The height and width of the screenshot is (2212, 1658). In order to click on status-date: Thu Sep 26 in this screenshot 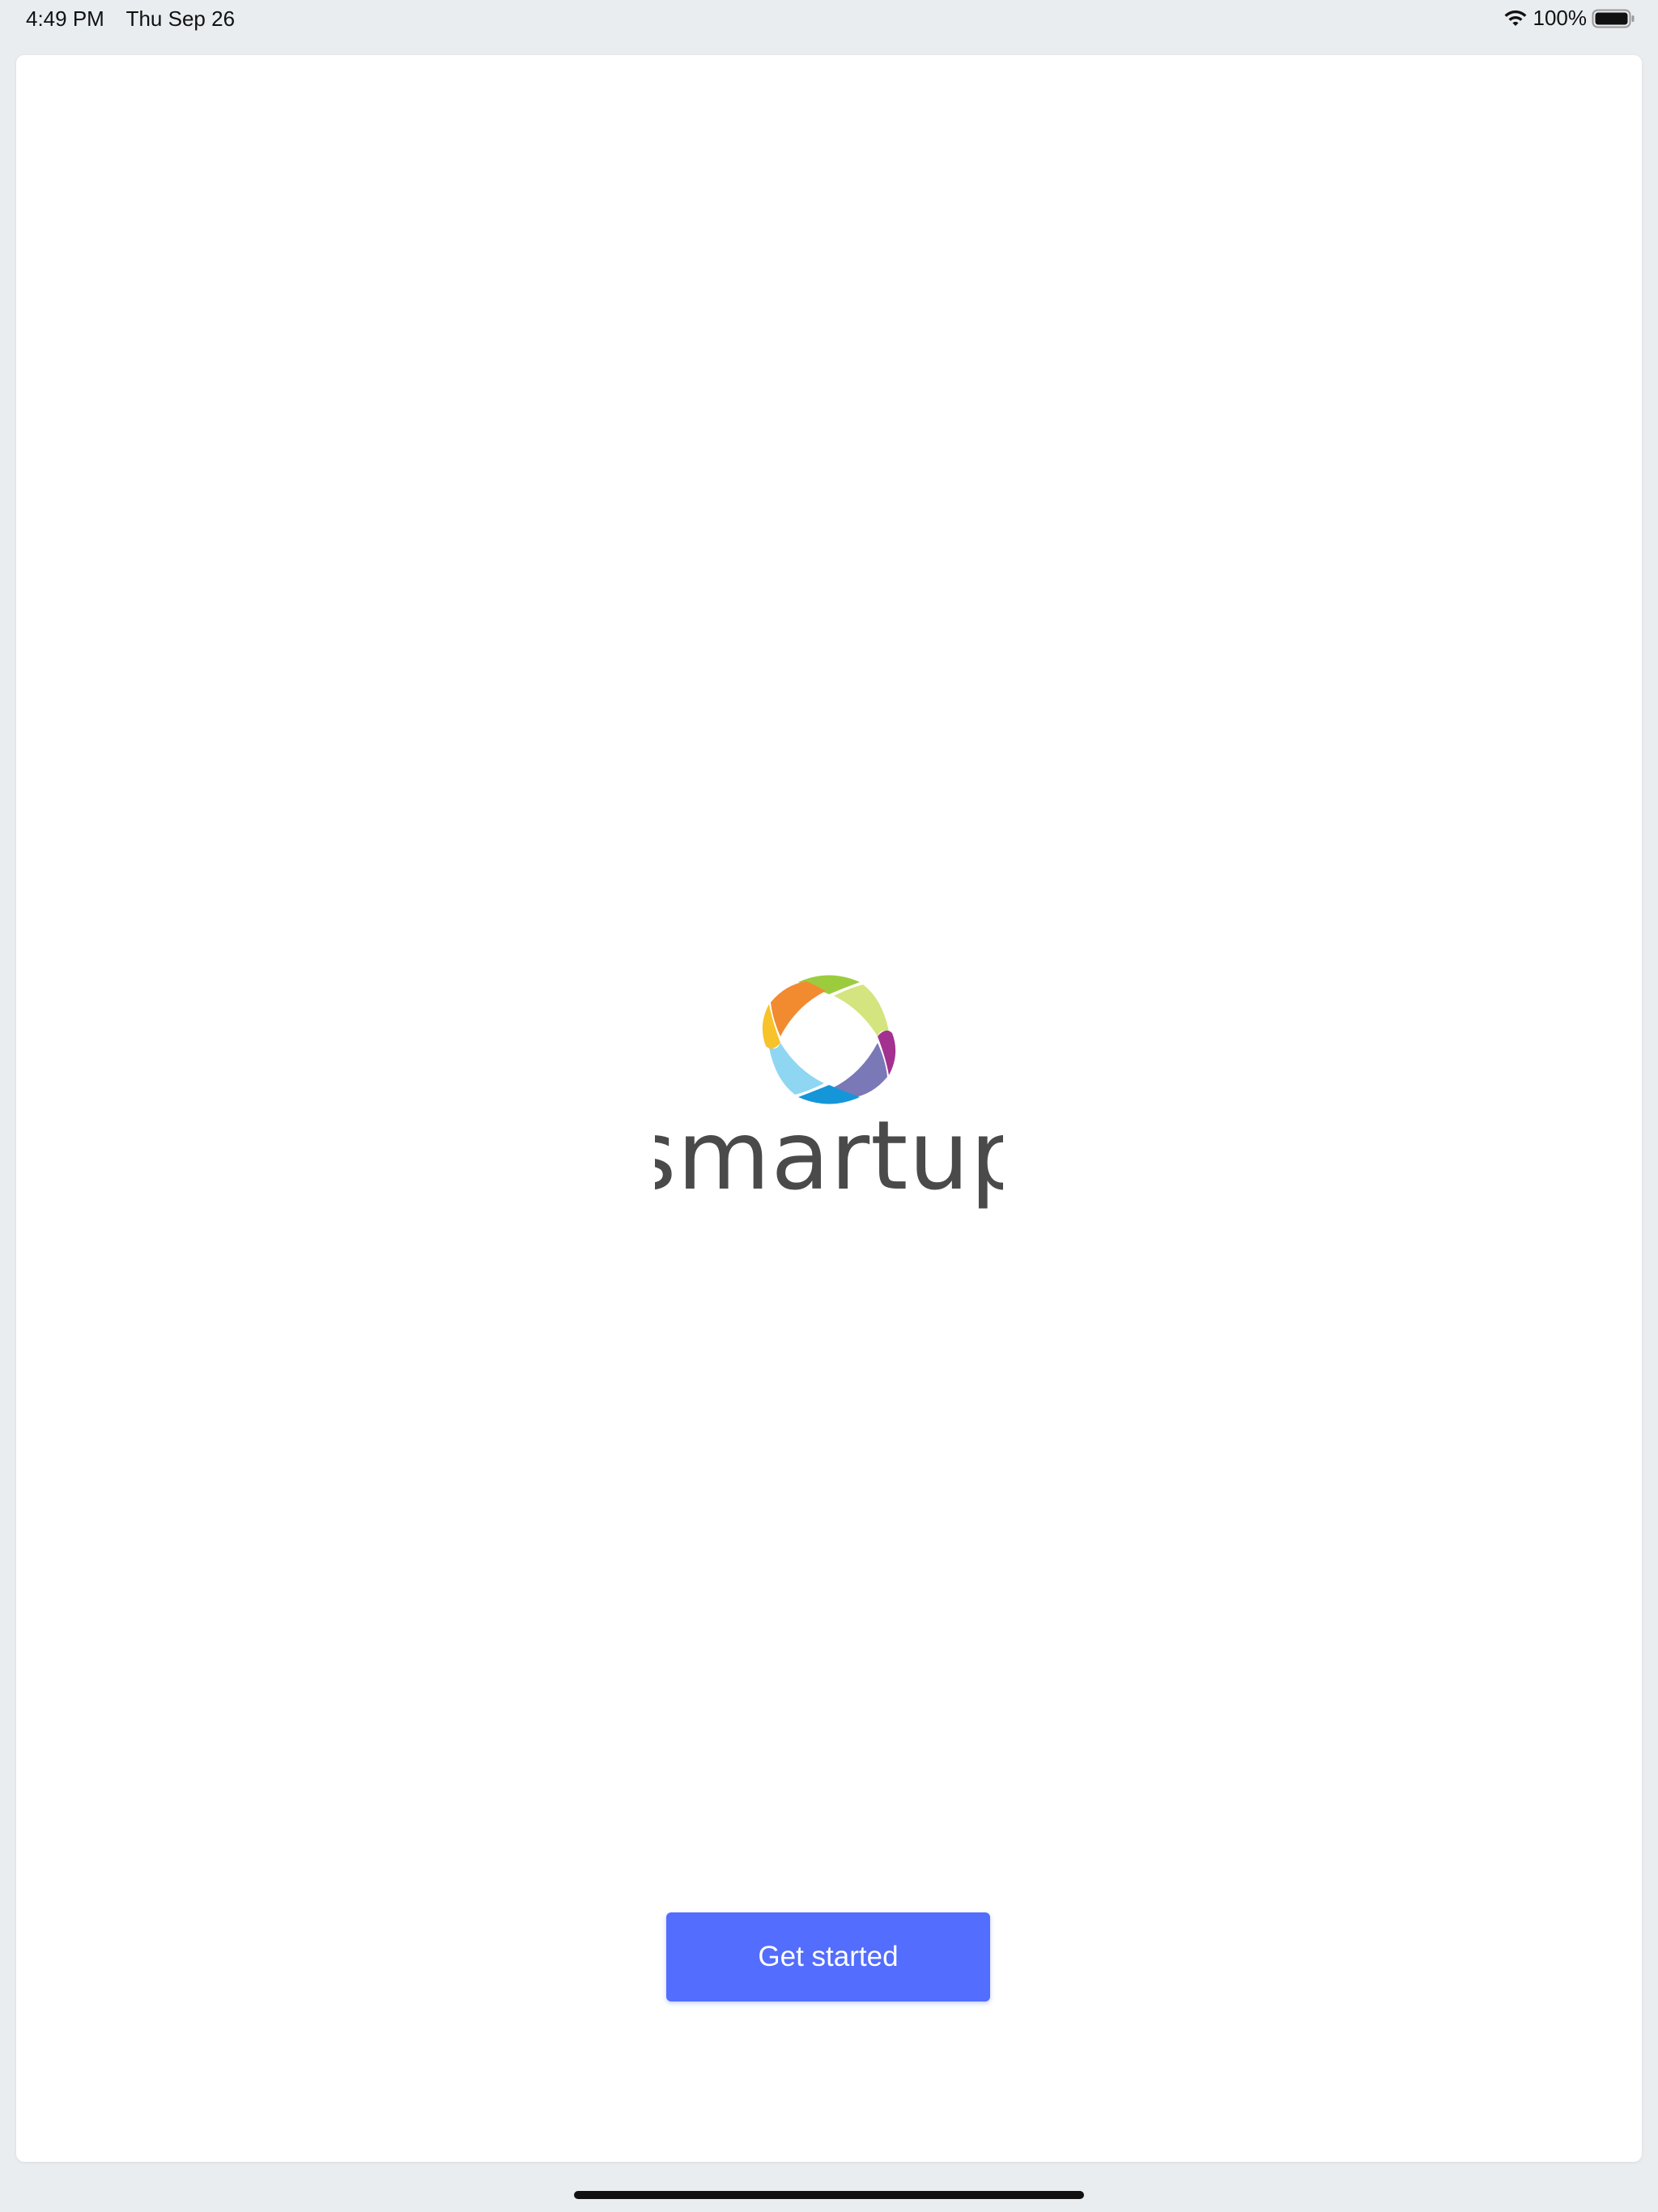, I will do `click(180, 19)`.